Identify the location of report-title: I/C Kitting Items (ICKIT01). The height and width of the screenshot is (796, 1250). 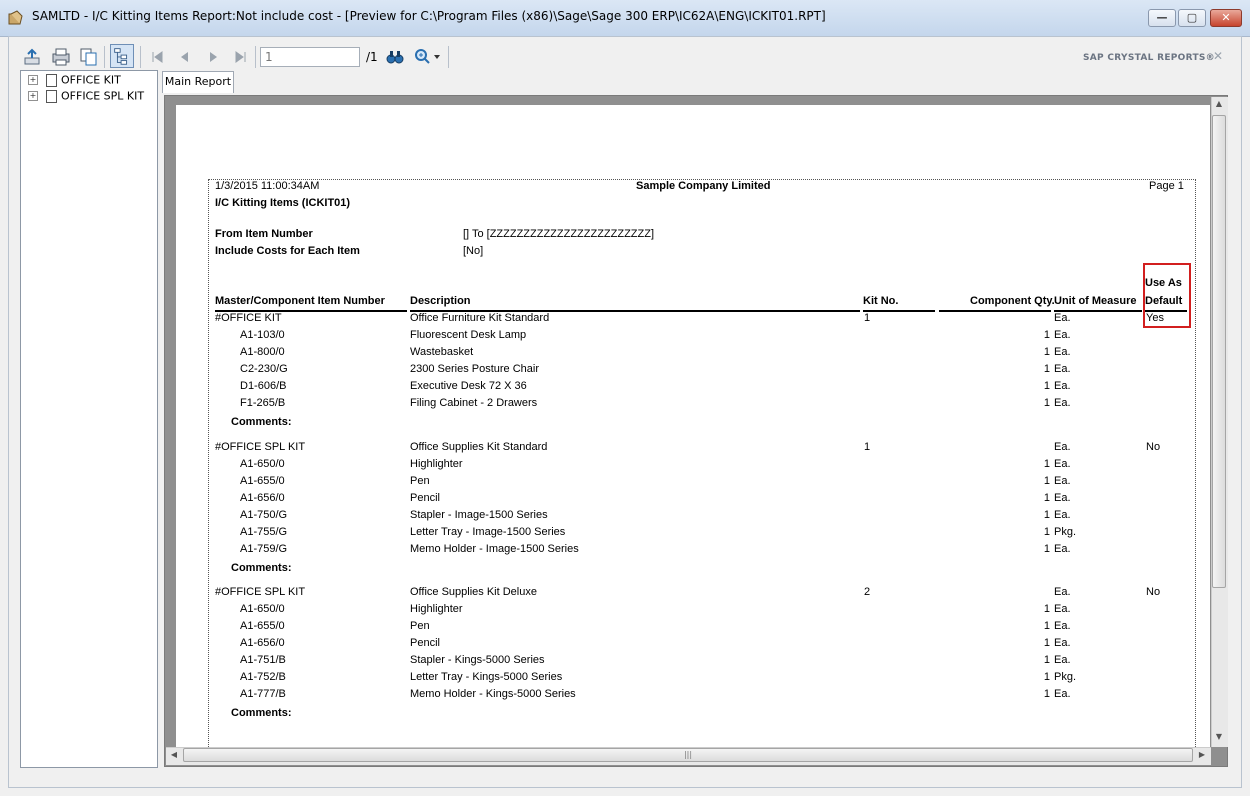
(283, 203).